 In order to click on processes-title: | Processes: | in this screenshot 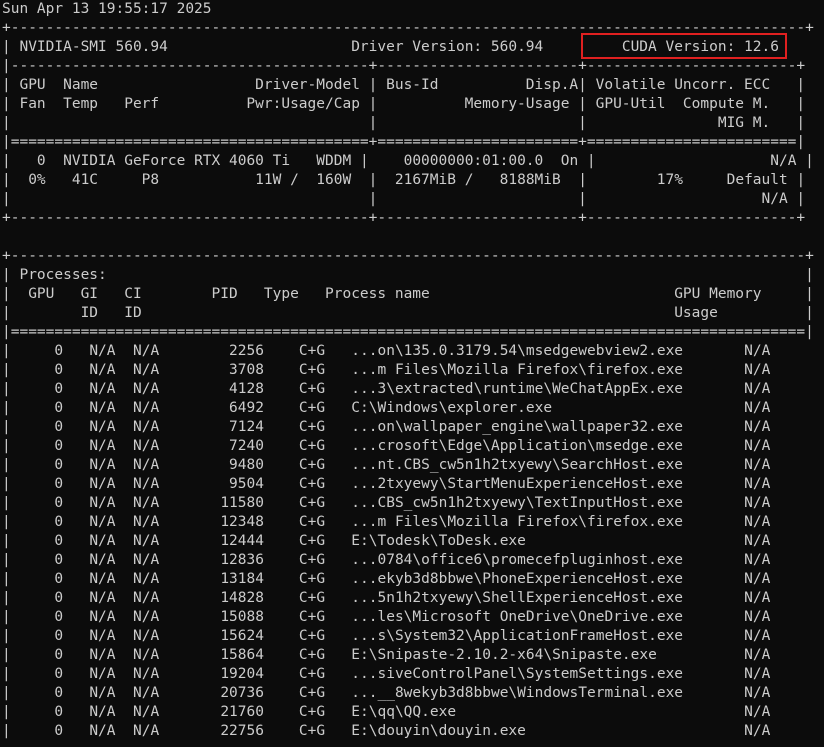, I will do `click(408, 275)`.